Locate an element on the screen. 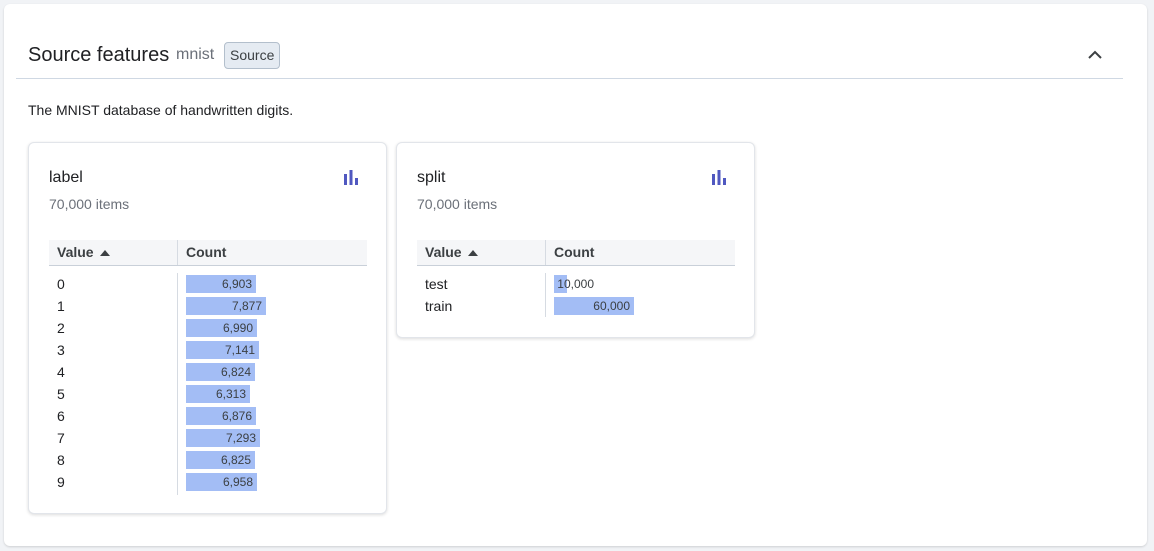 The image size is (1154, 551). value-cell: 0 is located at coordinates (61, 284).